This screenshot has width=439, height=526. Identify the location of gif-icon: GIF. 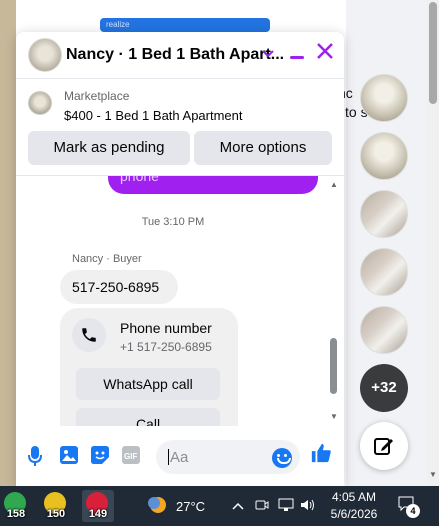
(131, 457).